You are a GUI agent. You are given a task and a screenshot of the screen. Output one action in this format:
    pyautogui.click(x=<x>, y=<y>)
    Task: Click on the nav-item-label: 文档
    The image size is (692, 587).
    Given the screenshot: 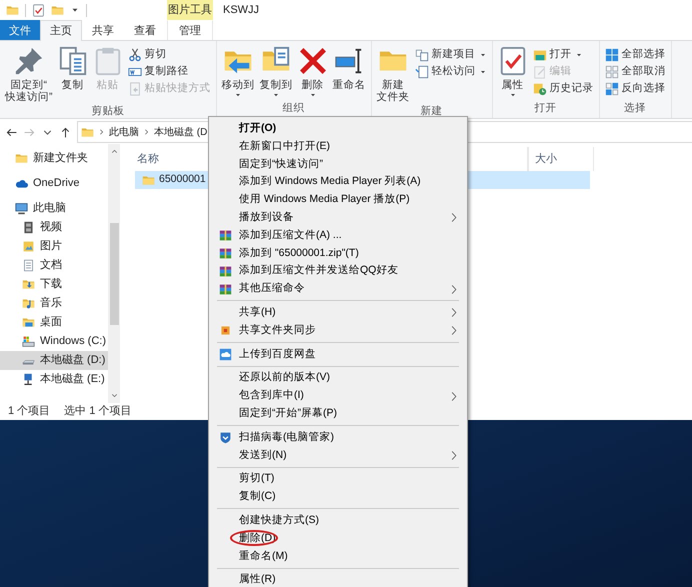 What is the action you would take?
    pyautogui.click(x=51, y=266)
    